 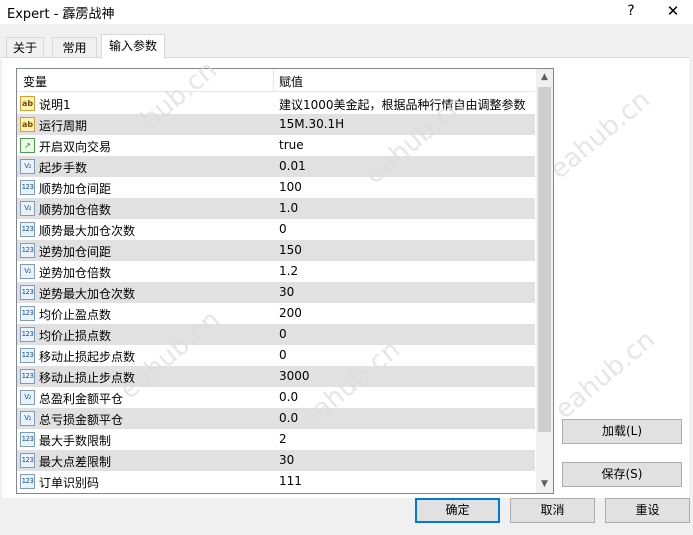 I want to click on table-row: 123 最大点差限制 30, so click(x=276, y=460).